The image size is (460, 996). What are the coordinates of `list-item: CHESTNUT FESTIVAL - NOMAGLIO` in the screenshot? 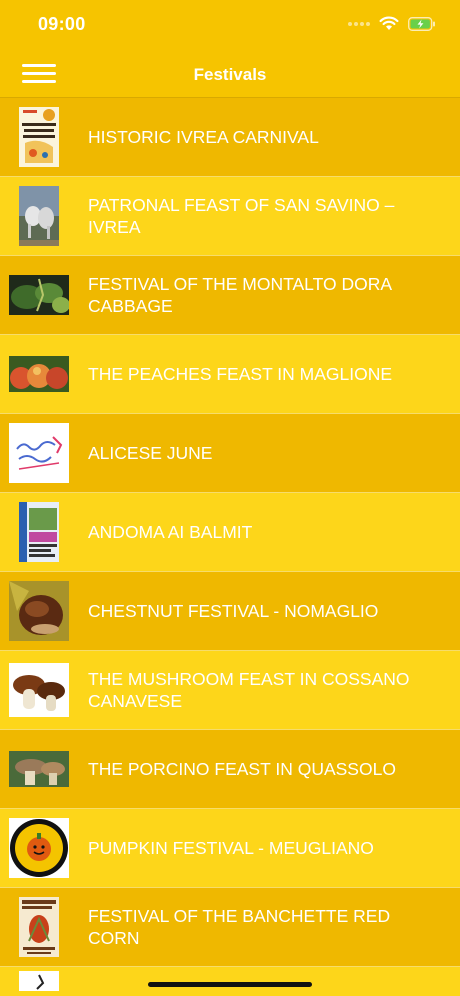 It's located at (230, 611).